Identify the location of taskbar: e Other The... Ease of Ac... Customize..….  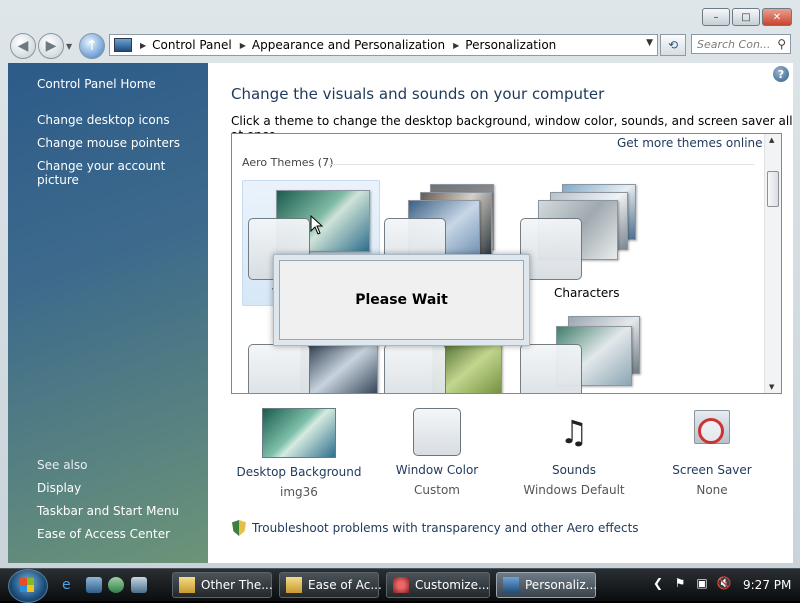
(400, 585).